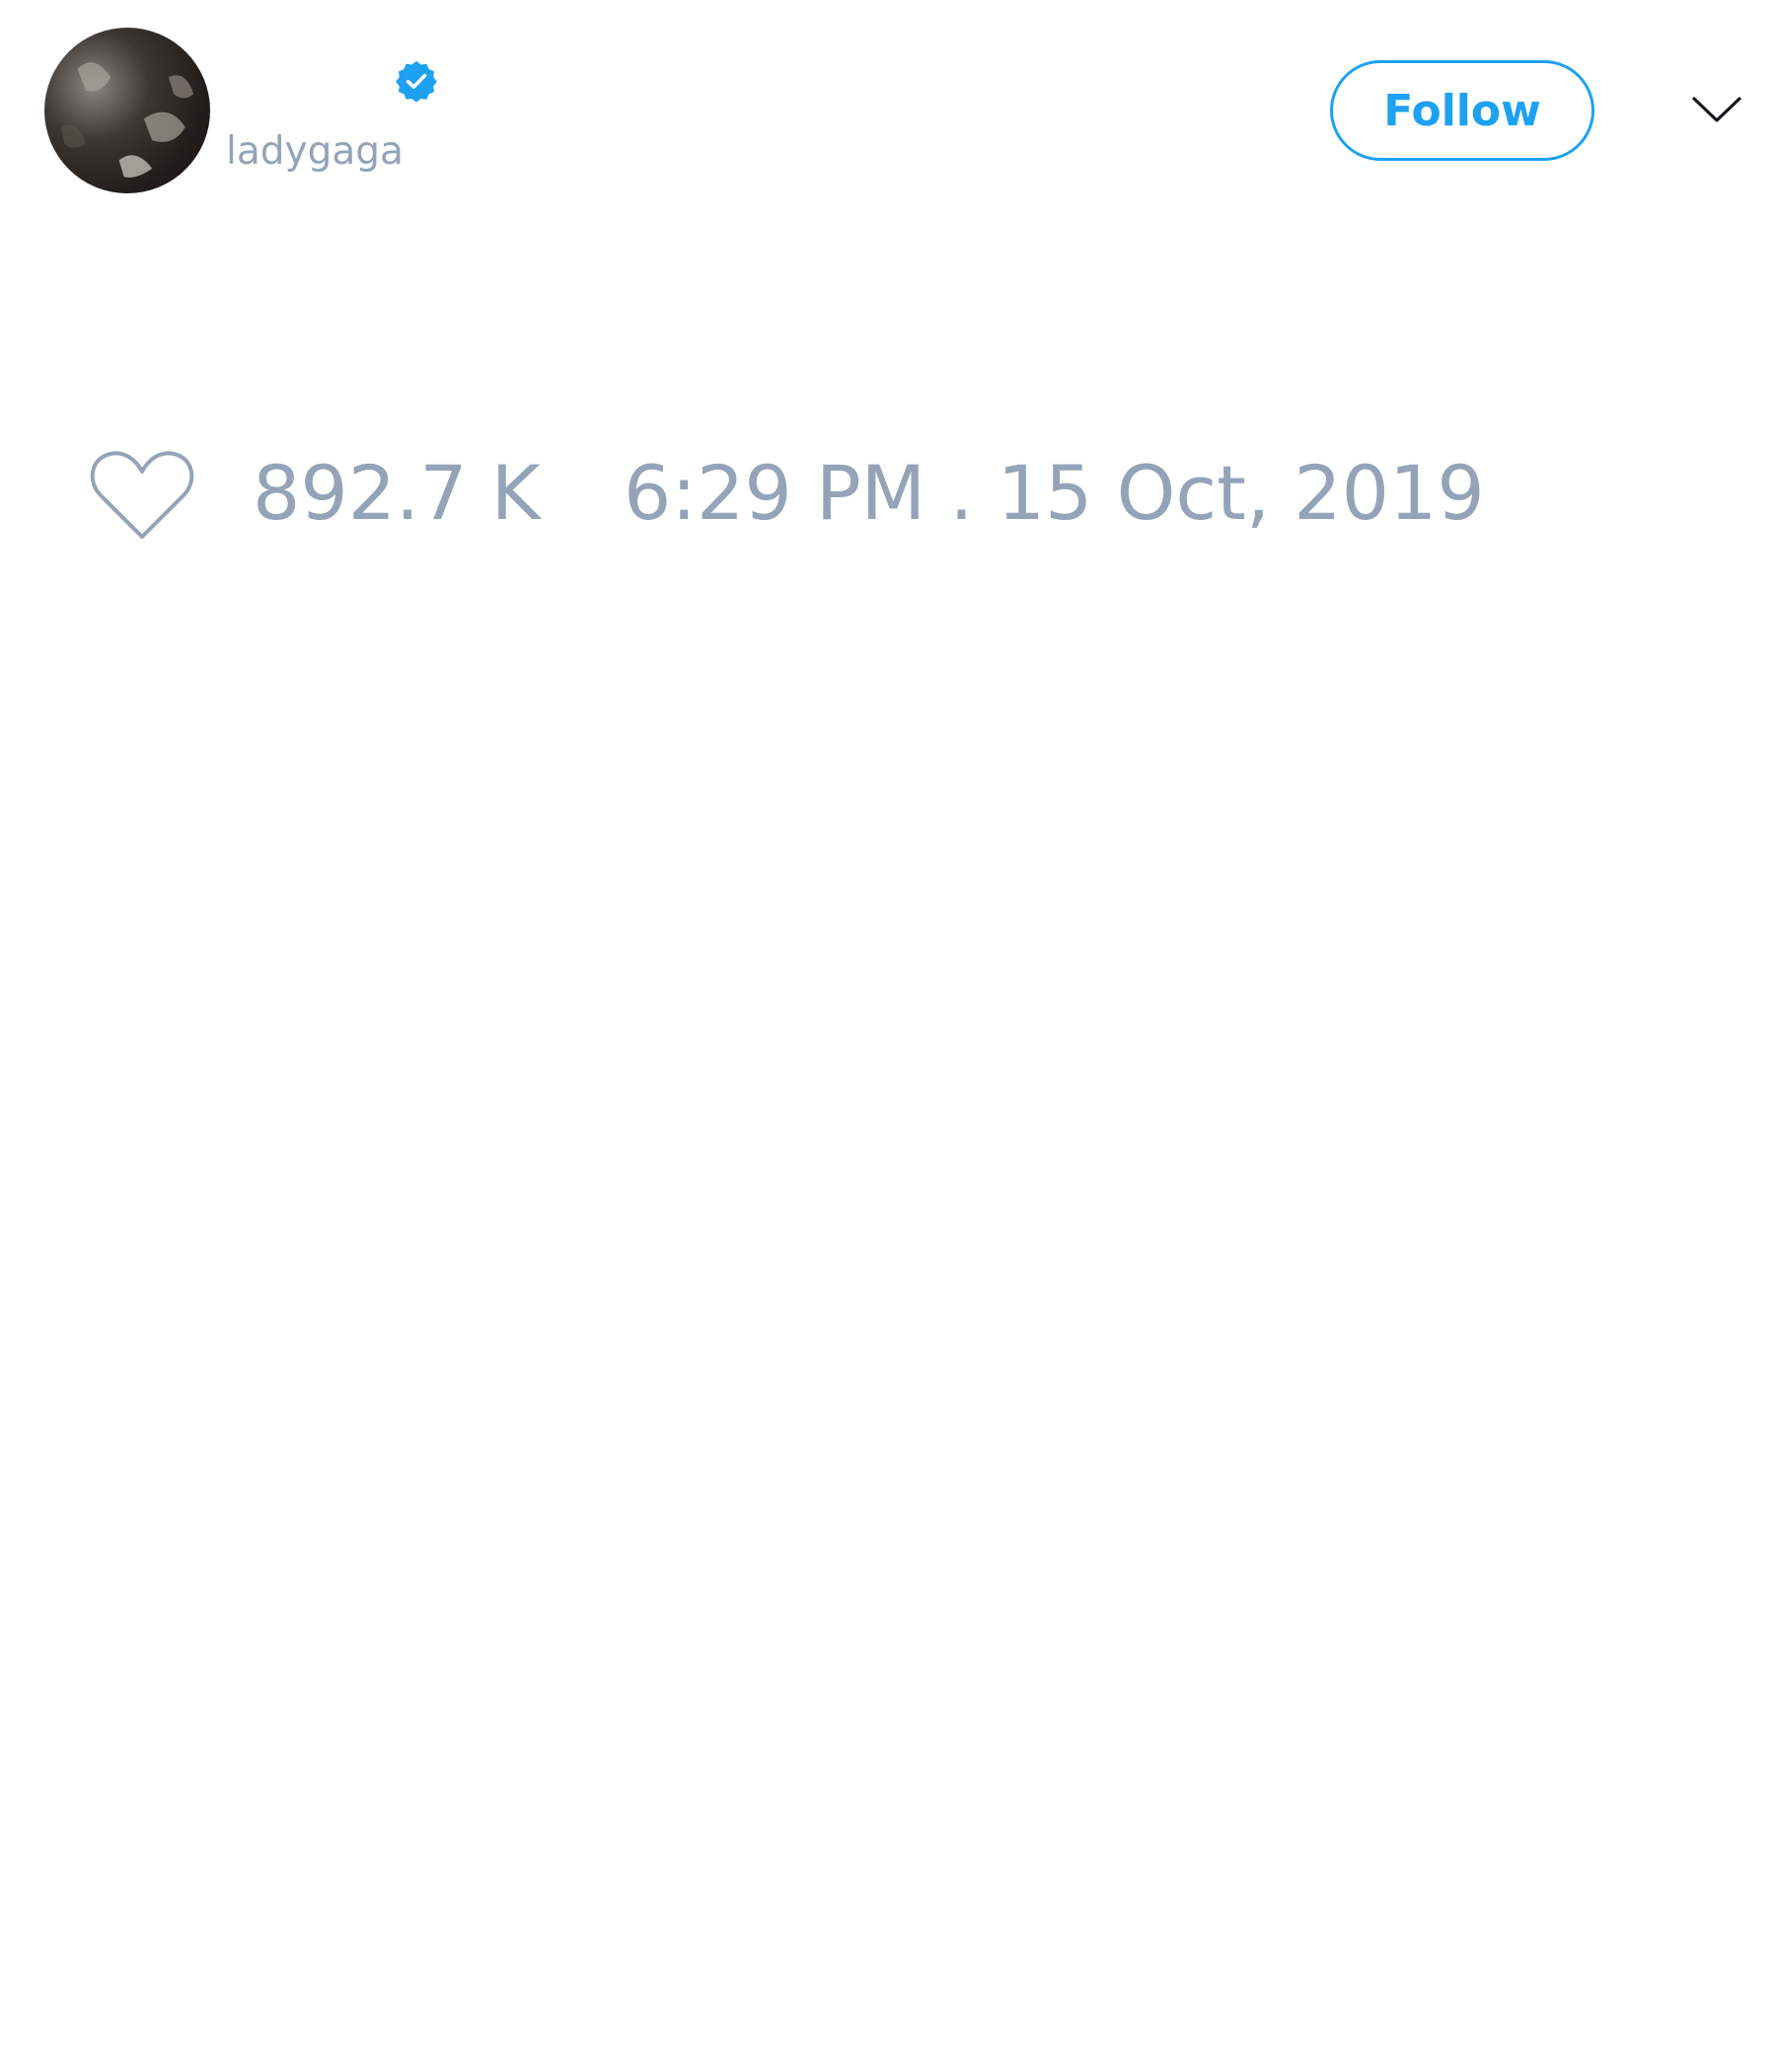  I want to click on display-name, so click(305, 77).